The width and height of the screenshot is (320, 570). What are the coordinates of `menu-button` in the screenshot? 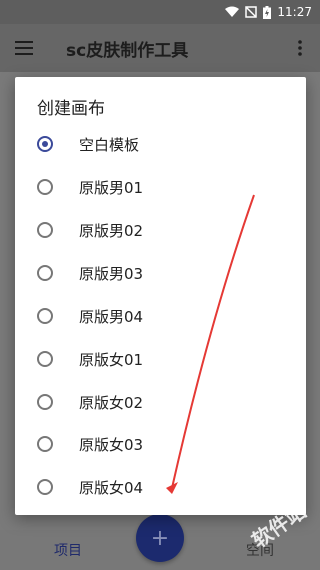 It's located at (24, 48).